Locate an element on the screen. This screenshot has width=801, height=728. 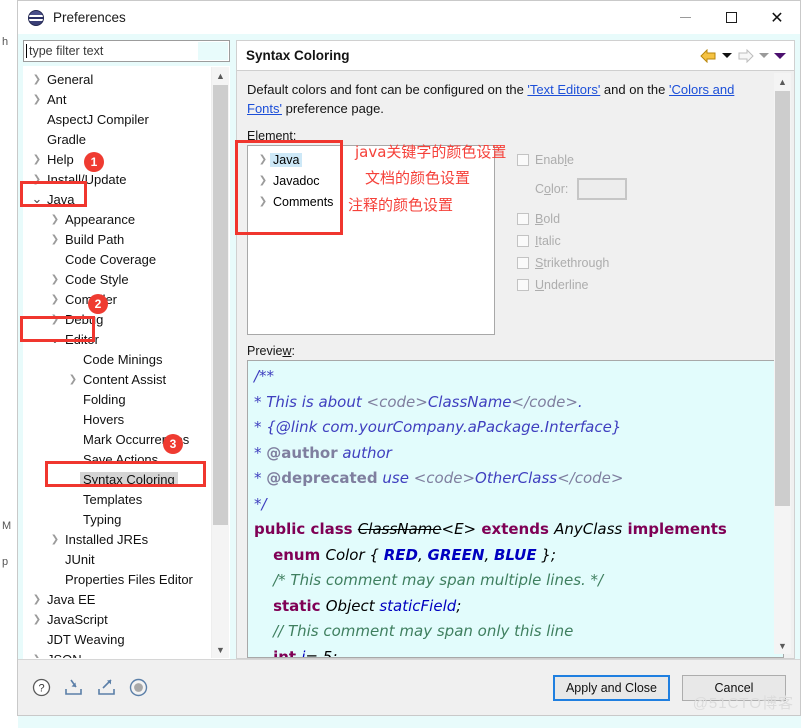
sidebar-item-jdt-weaving: JDT Weaving is located at coordinates (118, 639).